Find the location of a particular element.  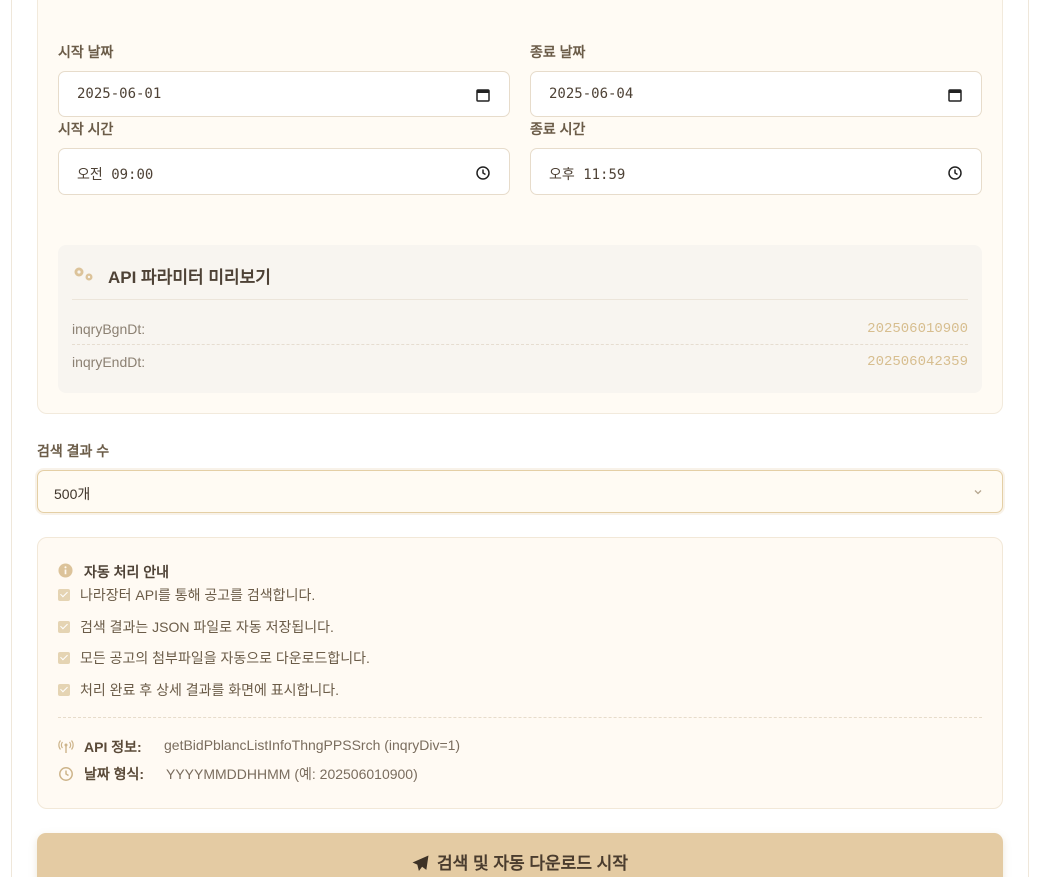

end-date-input: 2025-06-04 is located at coordinates (756, 94).